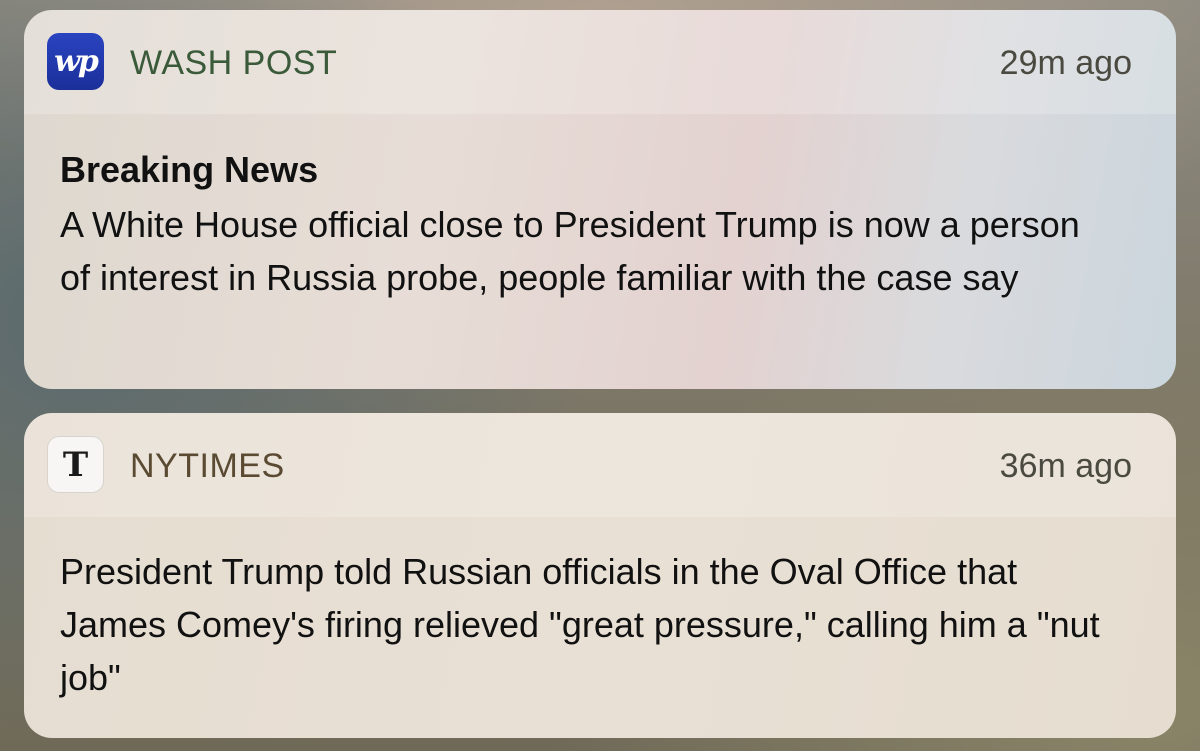  I want to click on app-name: NYTIMES, so click(207, 466).